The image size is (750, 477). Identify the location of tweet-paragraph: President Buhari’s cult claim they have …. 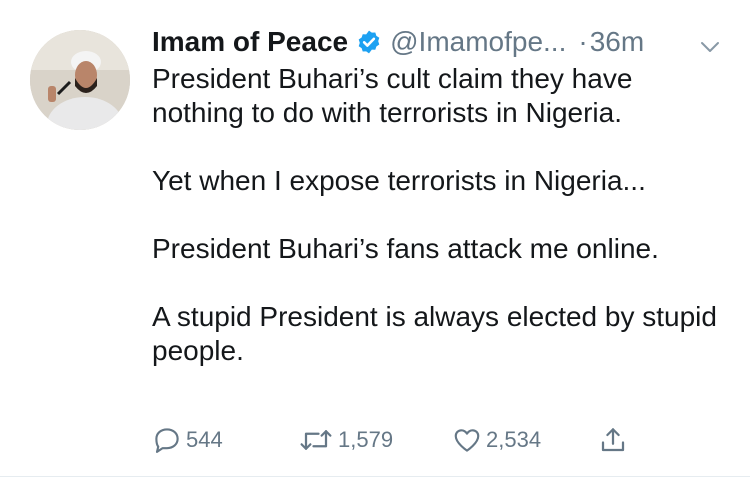
(392, 95).